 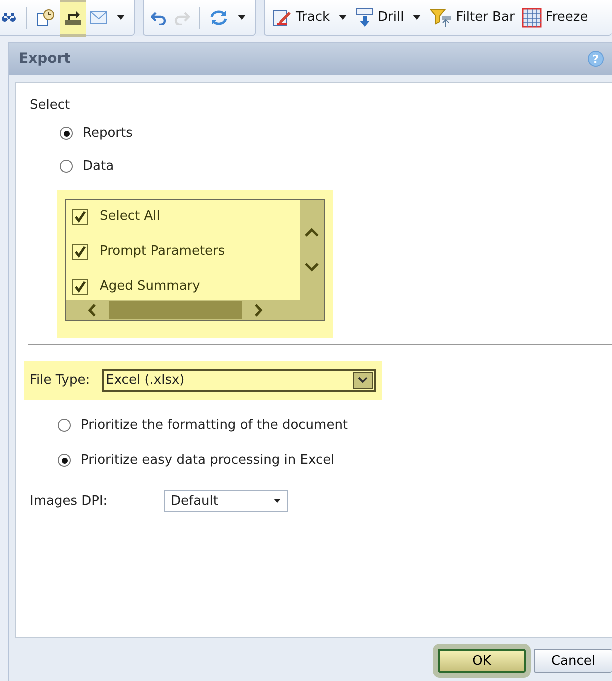 What do you see at coordinates (214, 425) in the screenshot?
I see `radio-label: Prioritize the formatting of the document` at bounding box center [214, 425].